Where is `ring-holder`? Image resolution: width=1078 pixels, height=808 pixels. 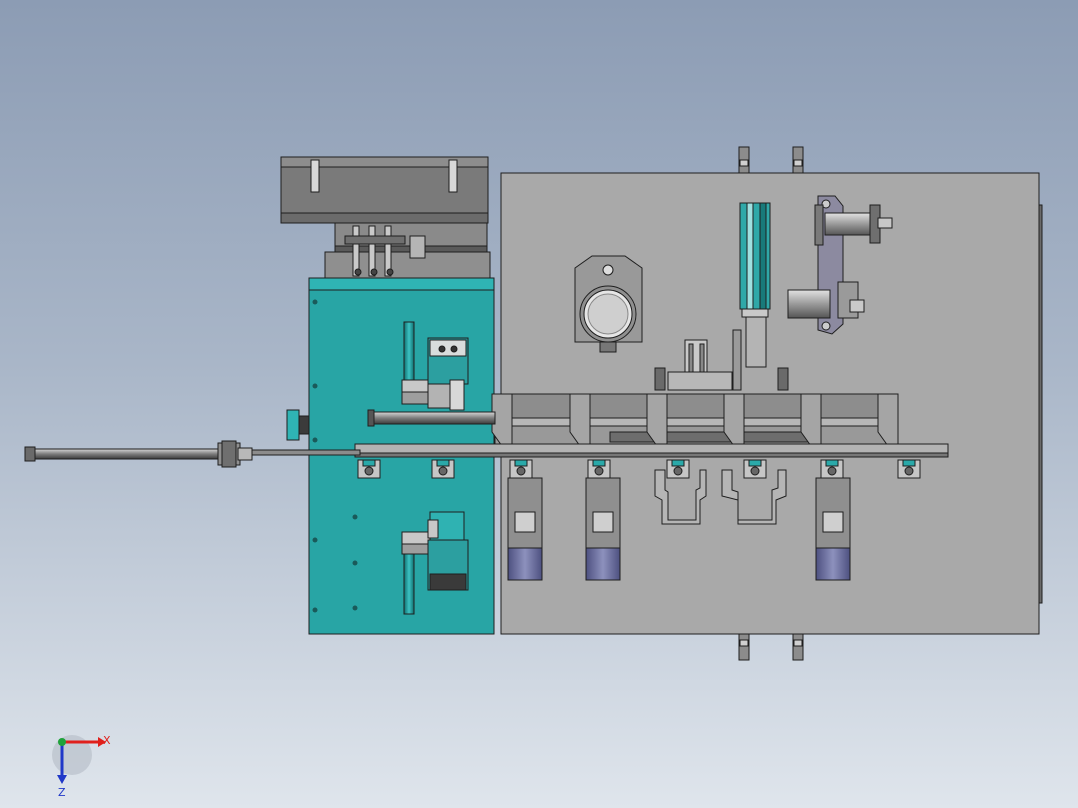 ring-holder is located at coordinates (608, 304).